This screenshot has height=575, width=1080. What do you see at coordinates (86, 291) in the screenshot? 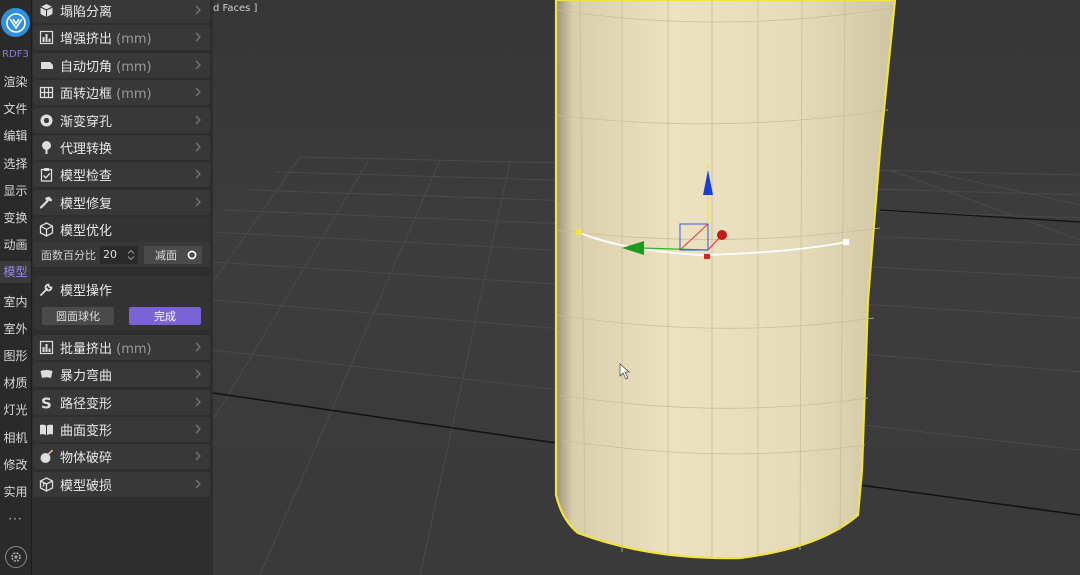
I see `tool-label: 模型操作` at bounding box center [86, 291].